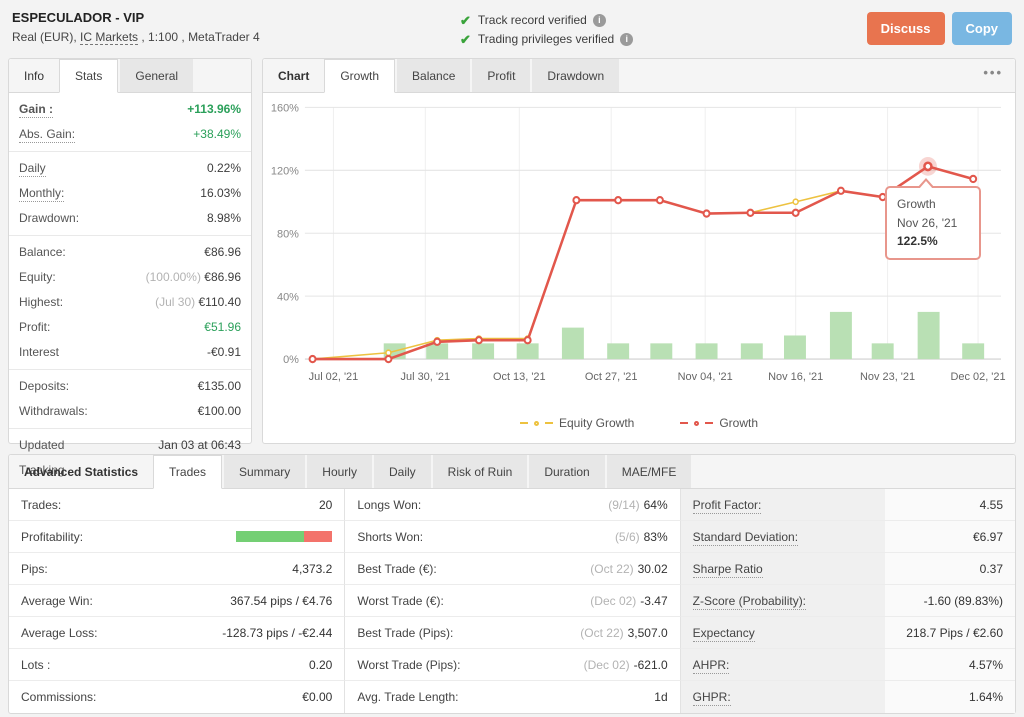 This screenshot has height=717, width=1024. I want to click on stat-row: Highest: (Jul 30) €110.40, so click(130, 302).